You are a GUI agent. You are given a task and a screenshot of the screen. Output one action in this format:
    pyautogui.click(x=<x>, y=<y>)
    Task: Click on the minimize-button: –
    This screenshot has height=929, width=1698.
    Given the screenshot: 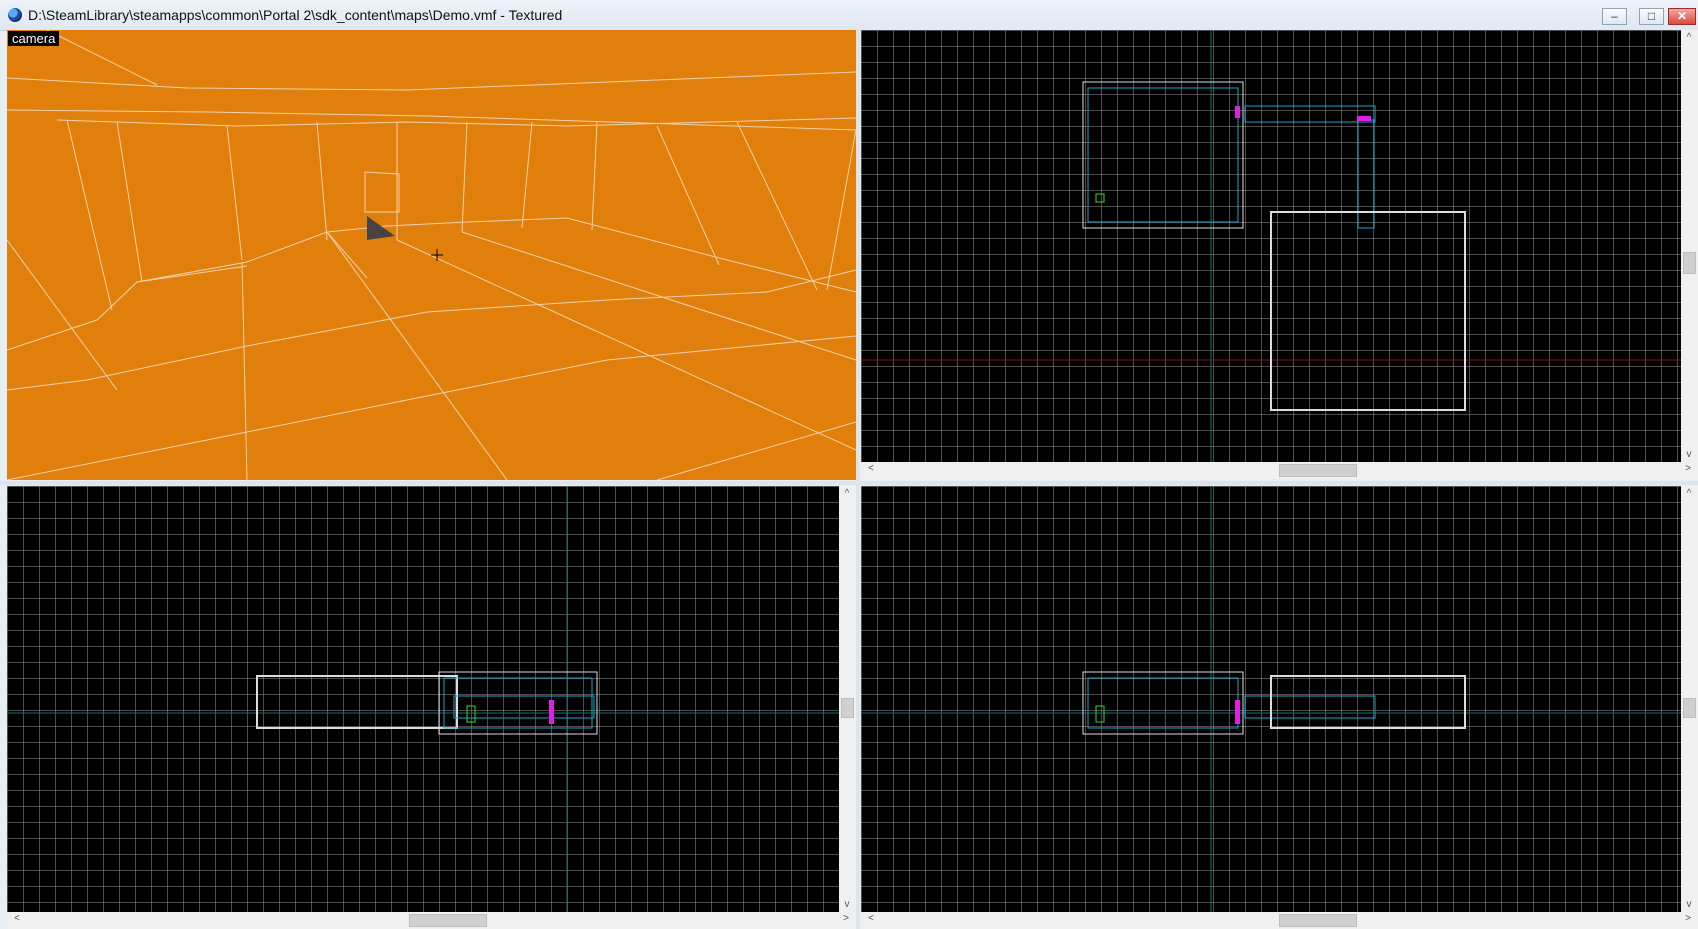 What is the action you would take?
    pyautogui.click(x=1614, y=16)
    